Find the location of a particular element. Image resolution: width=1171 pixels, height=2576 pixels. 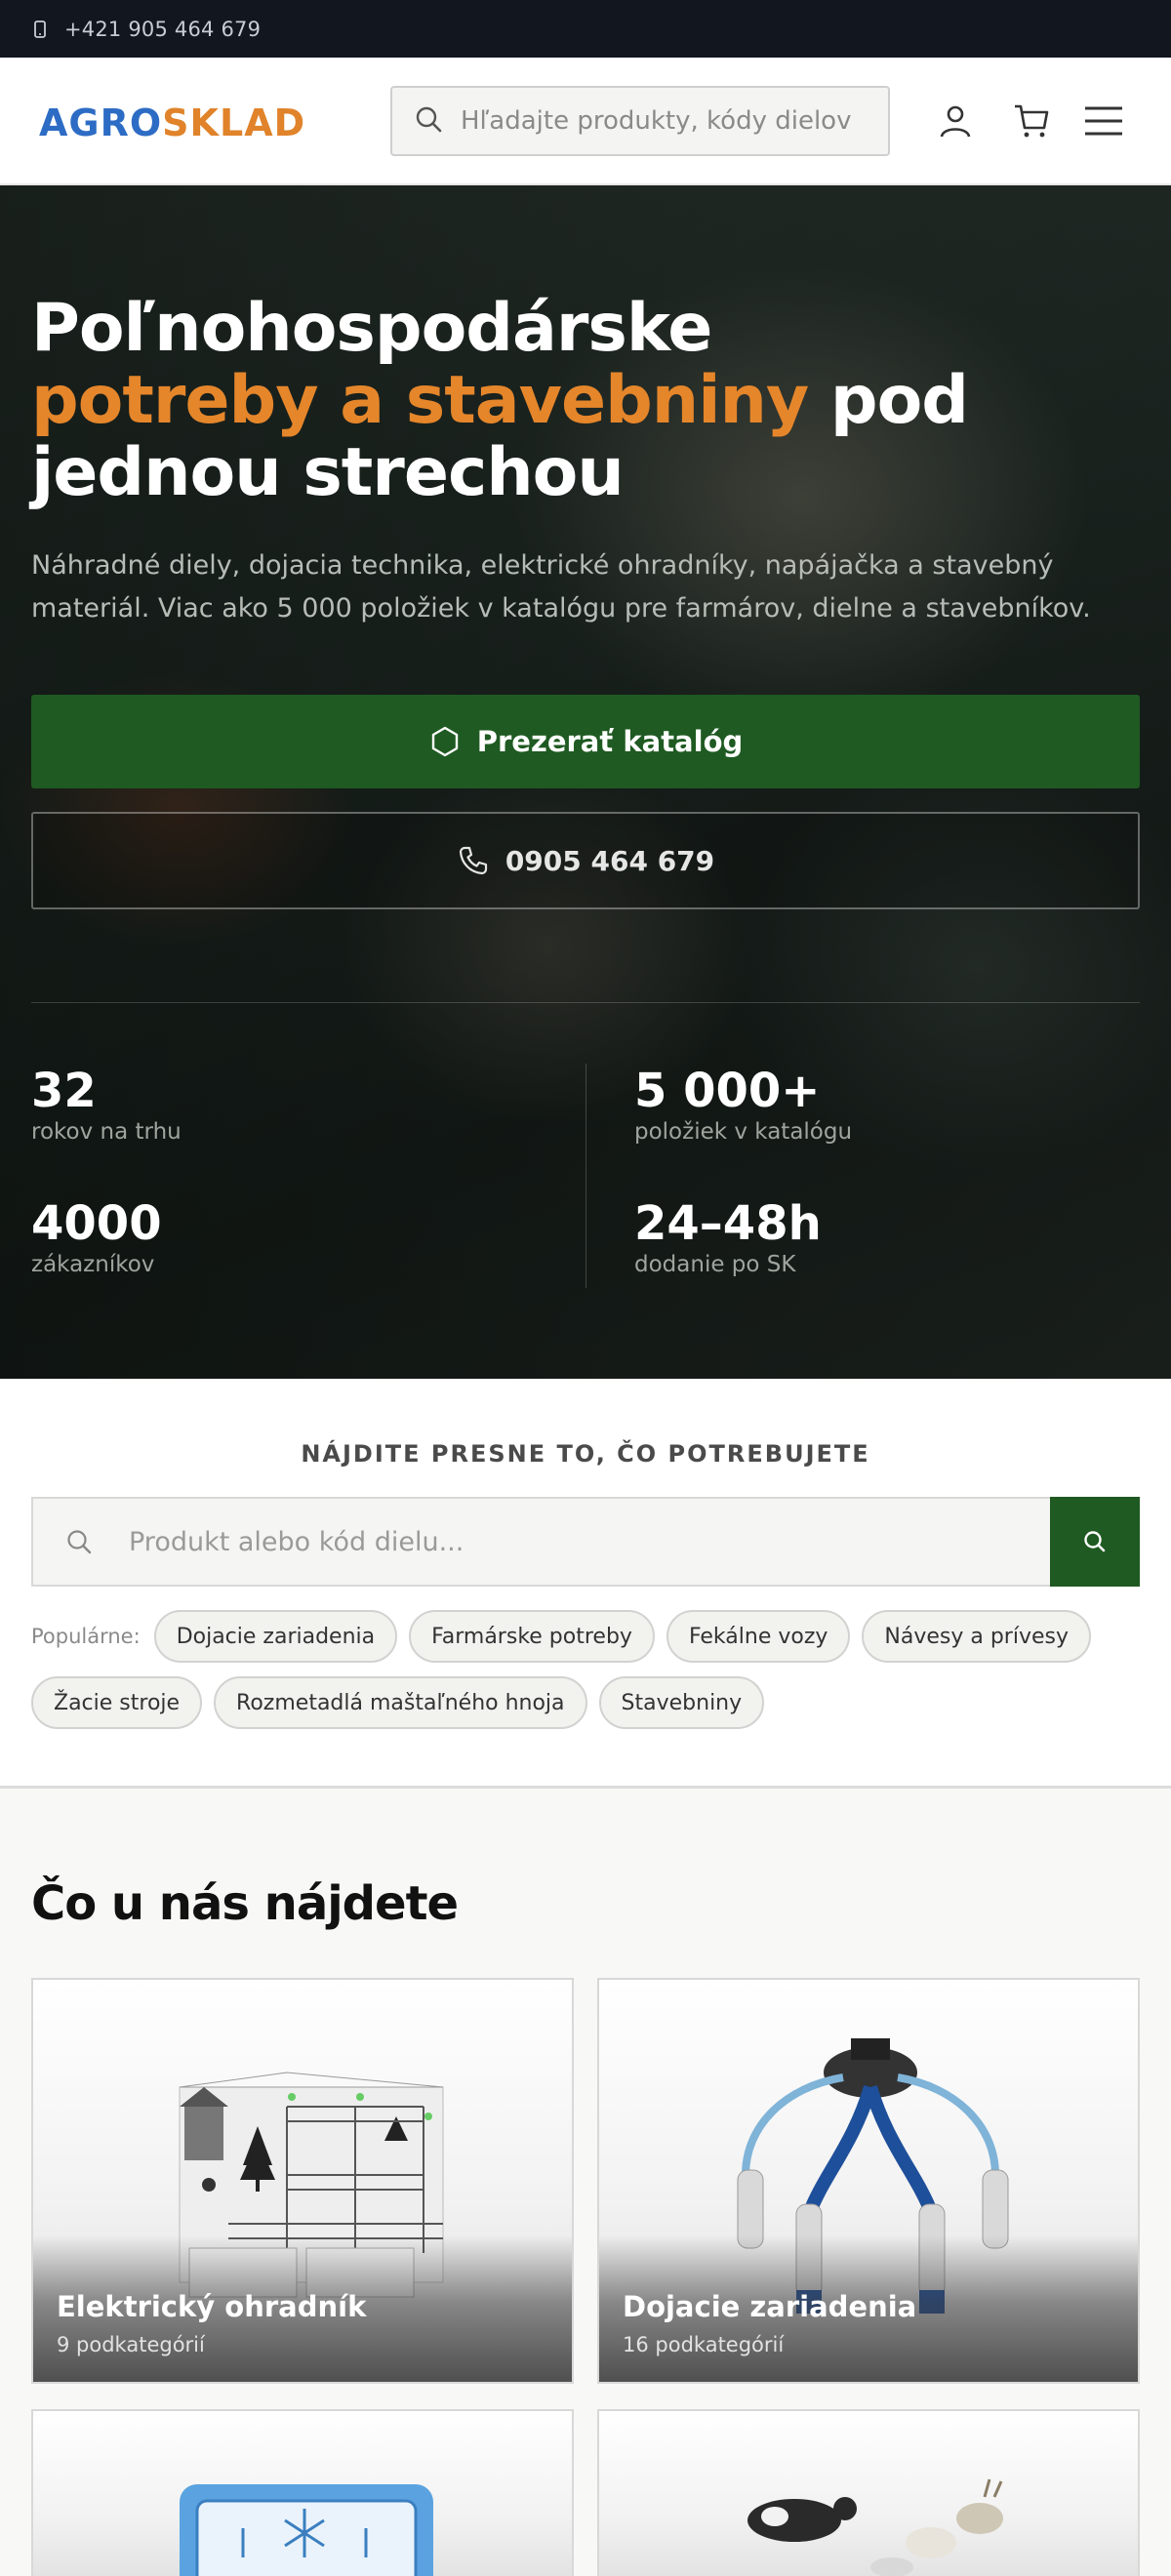

category-subcount: 9 podkategórií is located at coordinates (131, 2344).